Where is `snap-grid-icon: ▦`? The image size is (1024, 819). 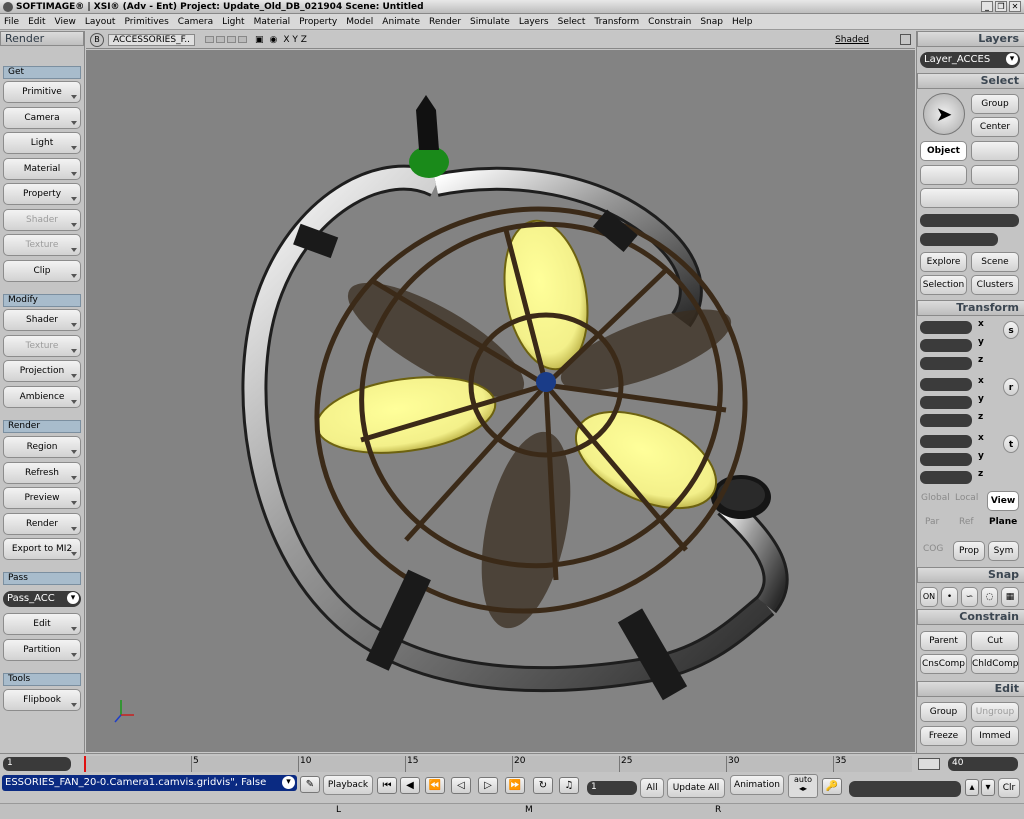 snap-grid-icon: ▦ is located at coordinates (1010, 597).